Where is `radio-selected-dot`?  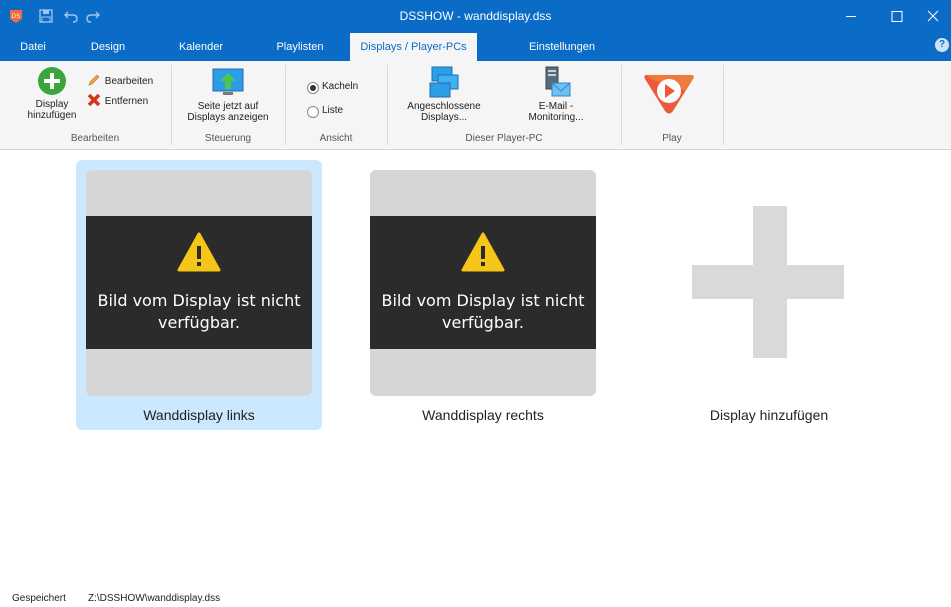
radio-selected-dot is located at coordinates (313, 88).